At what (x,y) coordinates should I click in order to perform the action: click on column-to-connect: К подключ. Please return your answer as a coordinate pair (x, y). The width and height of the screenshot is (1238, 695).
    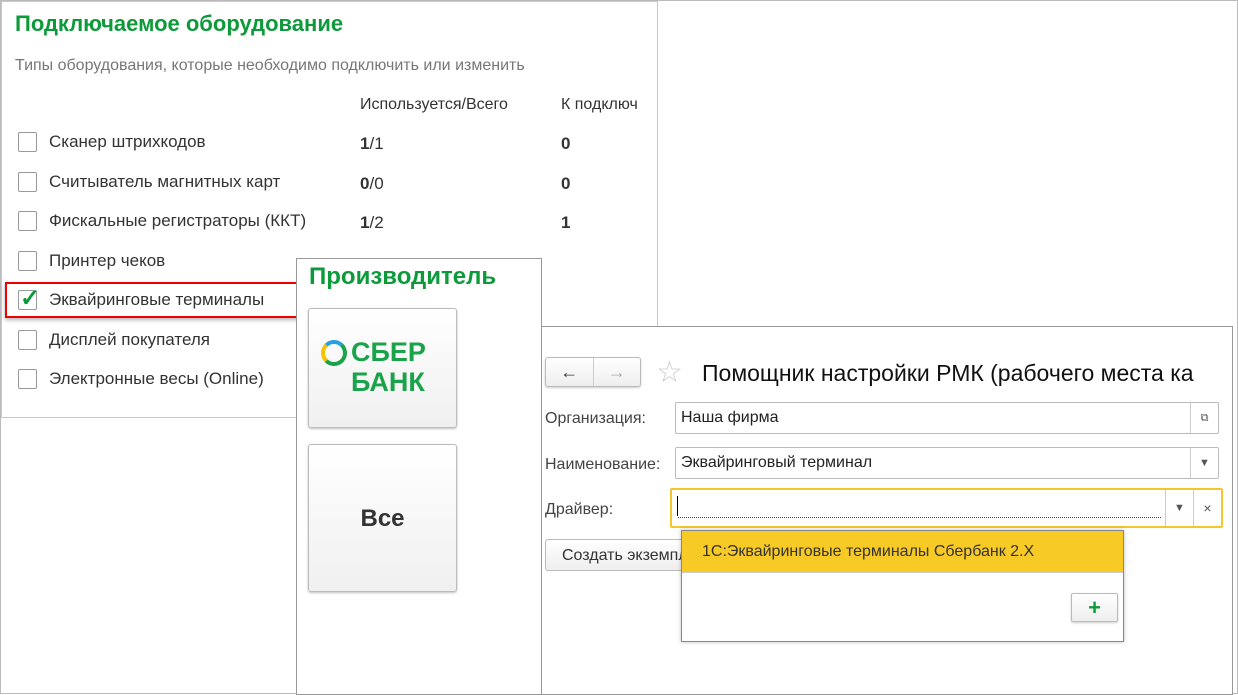
    Looking at the image, I should click on (599, 104).